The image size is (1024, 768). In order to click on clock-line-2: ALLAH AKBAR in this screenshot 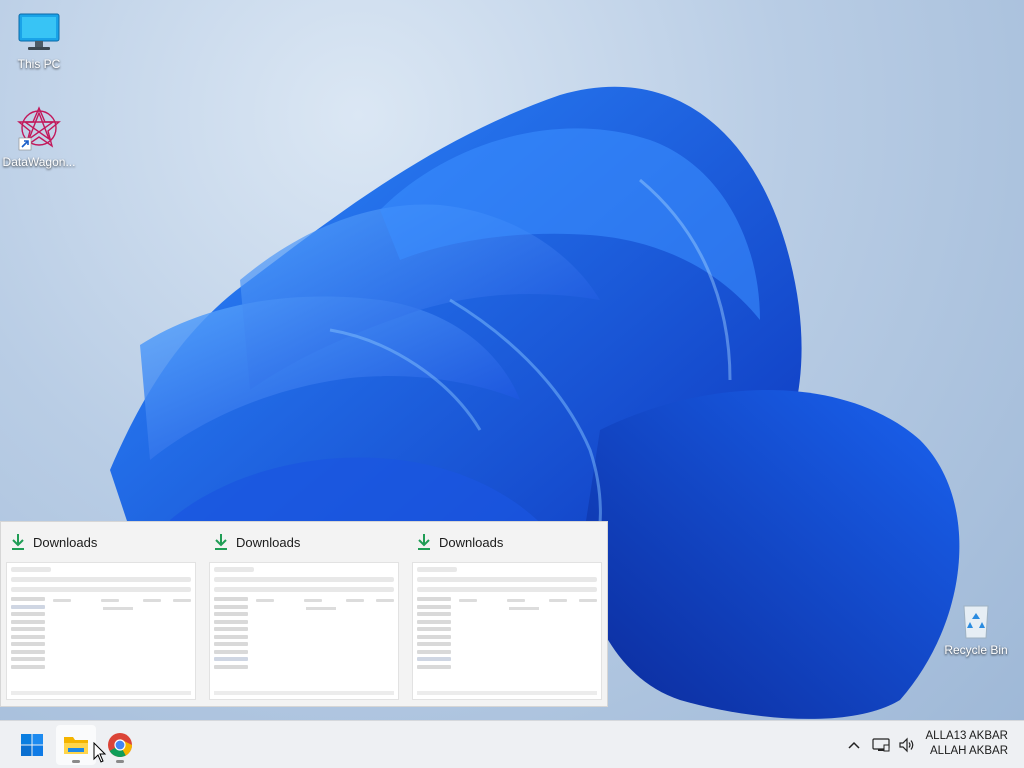, I will do `click(969, 751)`.